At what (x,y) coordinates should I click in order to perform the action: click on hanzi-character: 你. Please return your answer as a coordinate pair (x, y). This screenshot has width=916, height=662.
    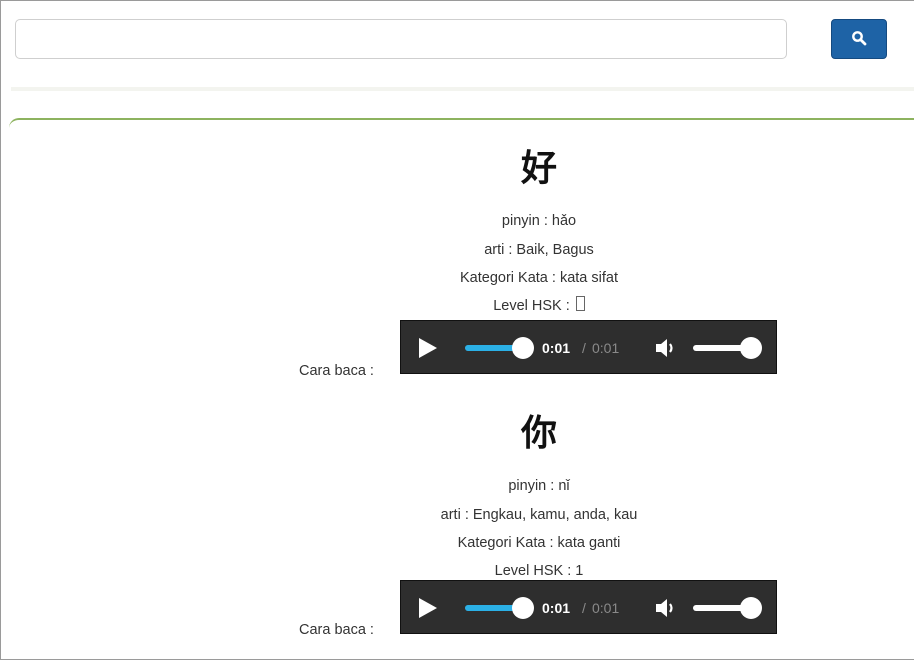
    Looking at the image, I should click on (538, 433).